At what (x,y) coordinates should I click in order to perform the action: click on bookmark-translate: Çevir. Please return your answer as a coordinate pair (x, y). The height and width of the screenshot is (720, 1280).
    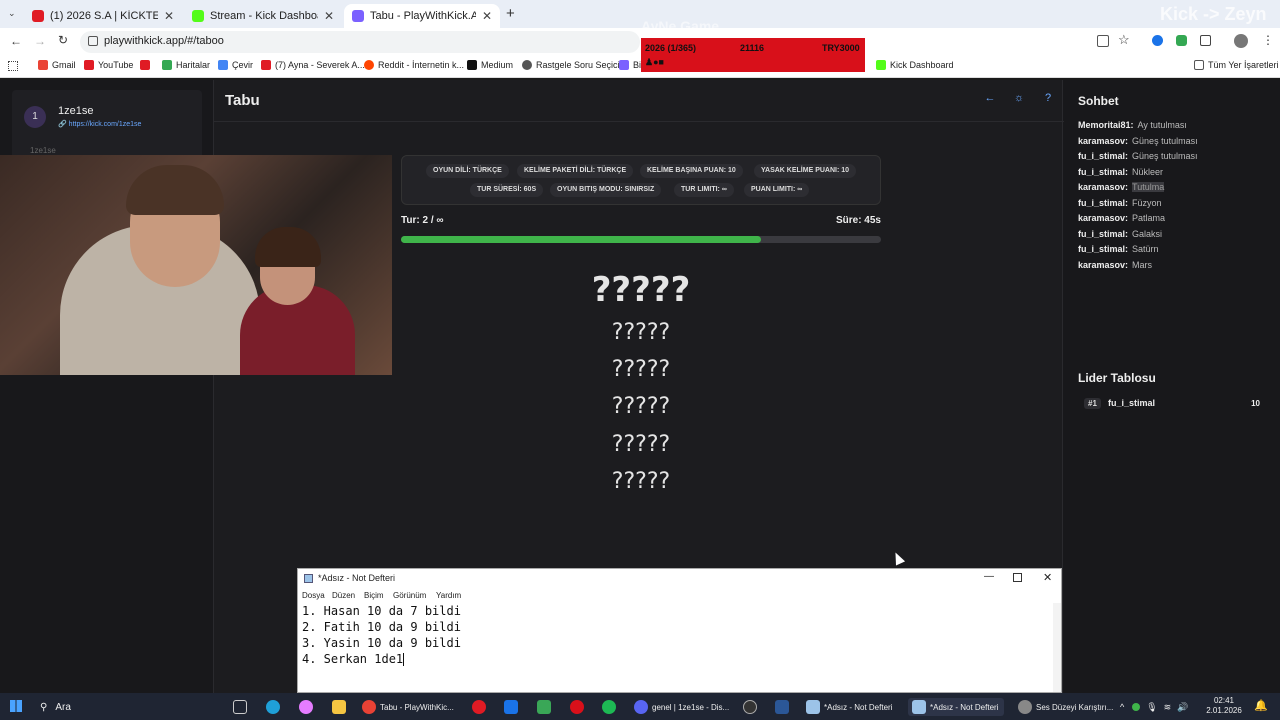
    Looking at the image, I should click on (235, 65).